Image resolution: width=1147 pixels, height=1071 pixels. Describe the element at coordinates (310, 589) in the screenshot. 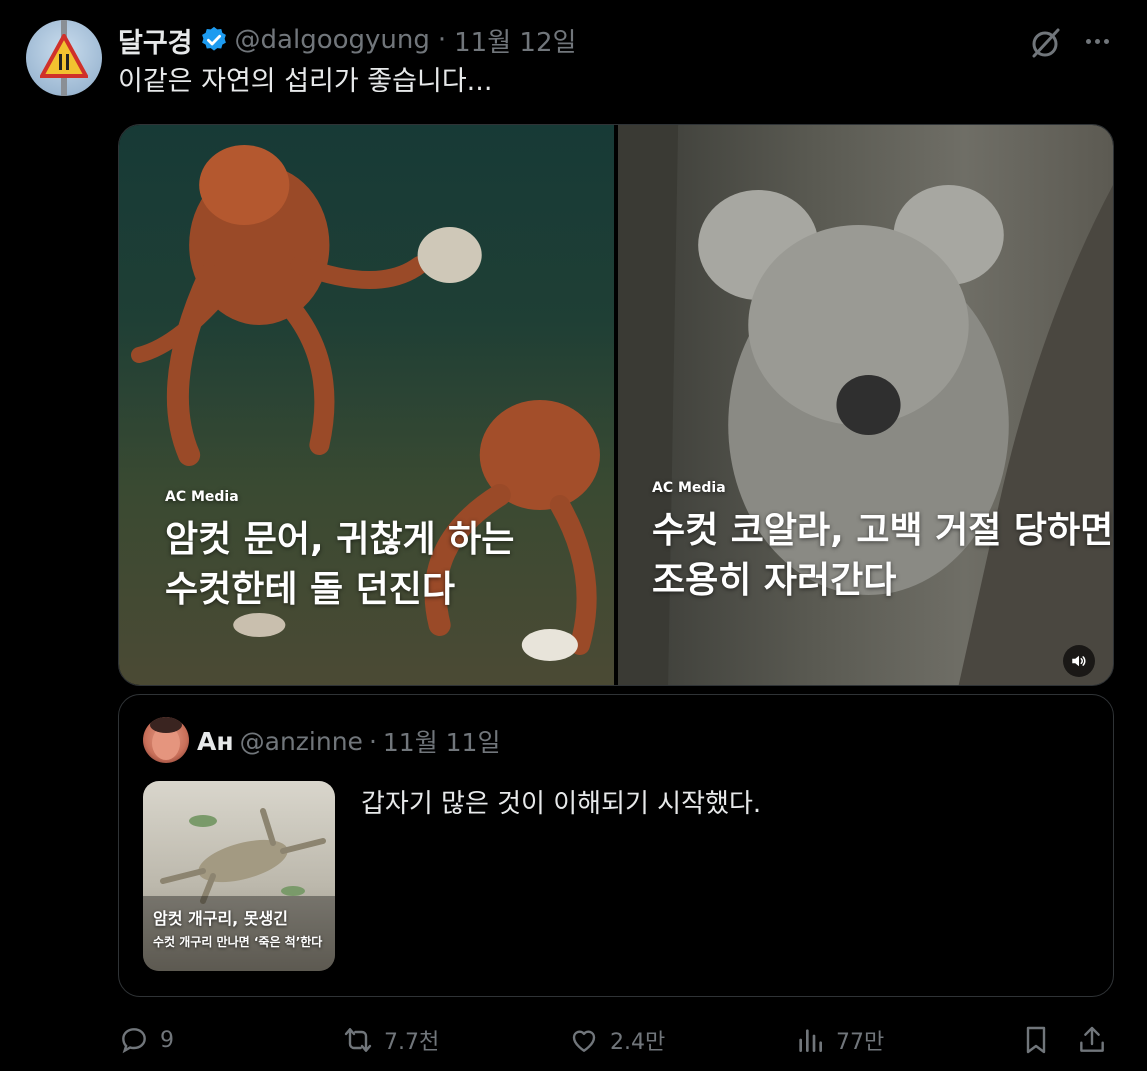

I see `caption-line: 수컷한테 돌 던진다` at that location.